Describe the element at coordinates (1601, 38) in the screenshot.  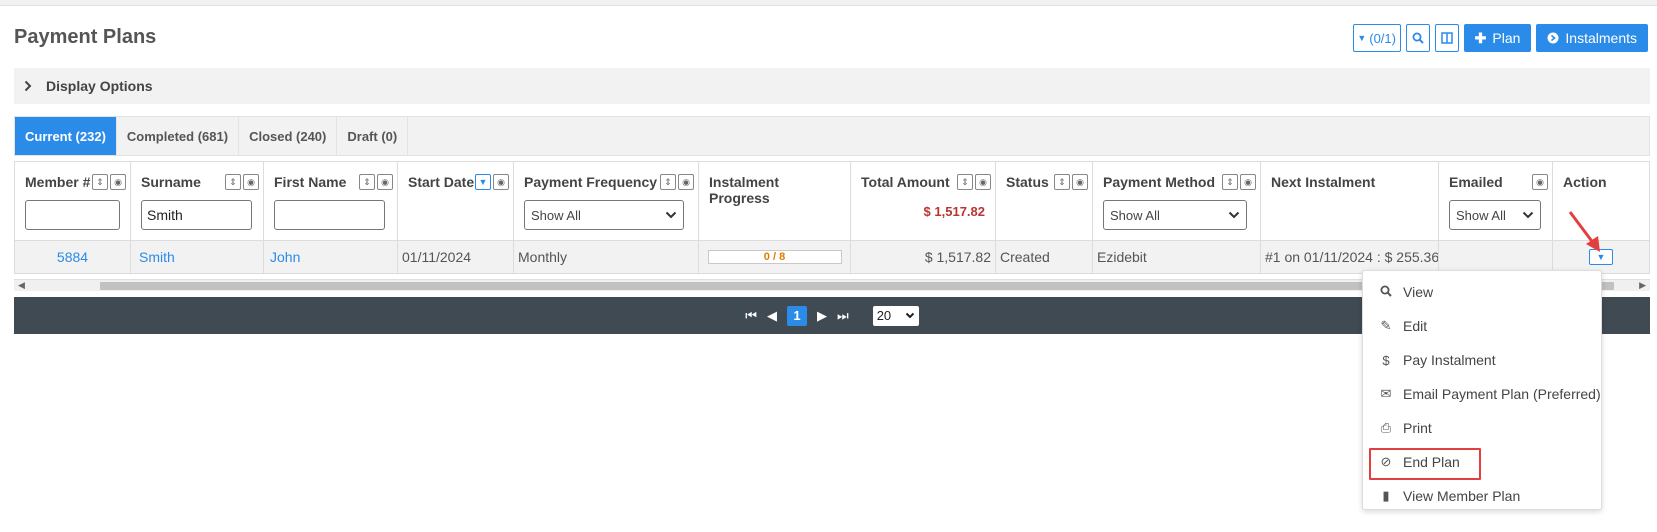
I see `instalments-label: Instalments` at that location.